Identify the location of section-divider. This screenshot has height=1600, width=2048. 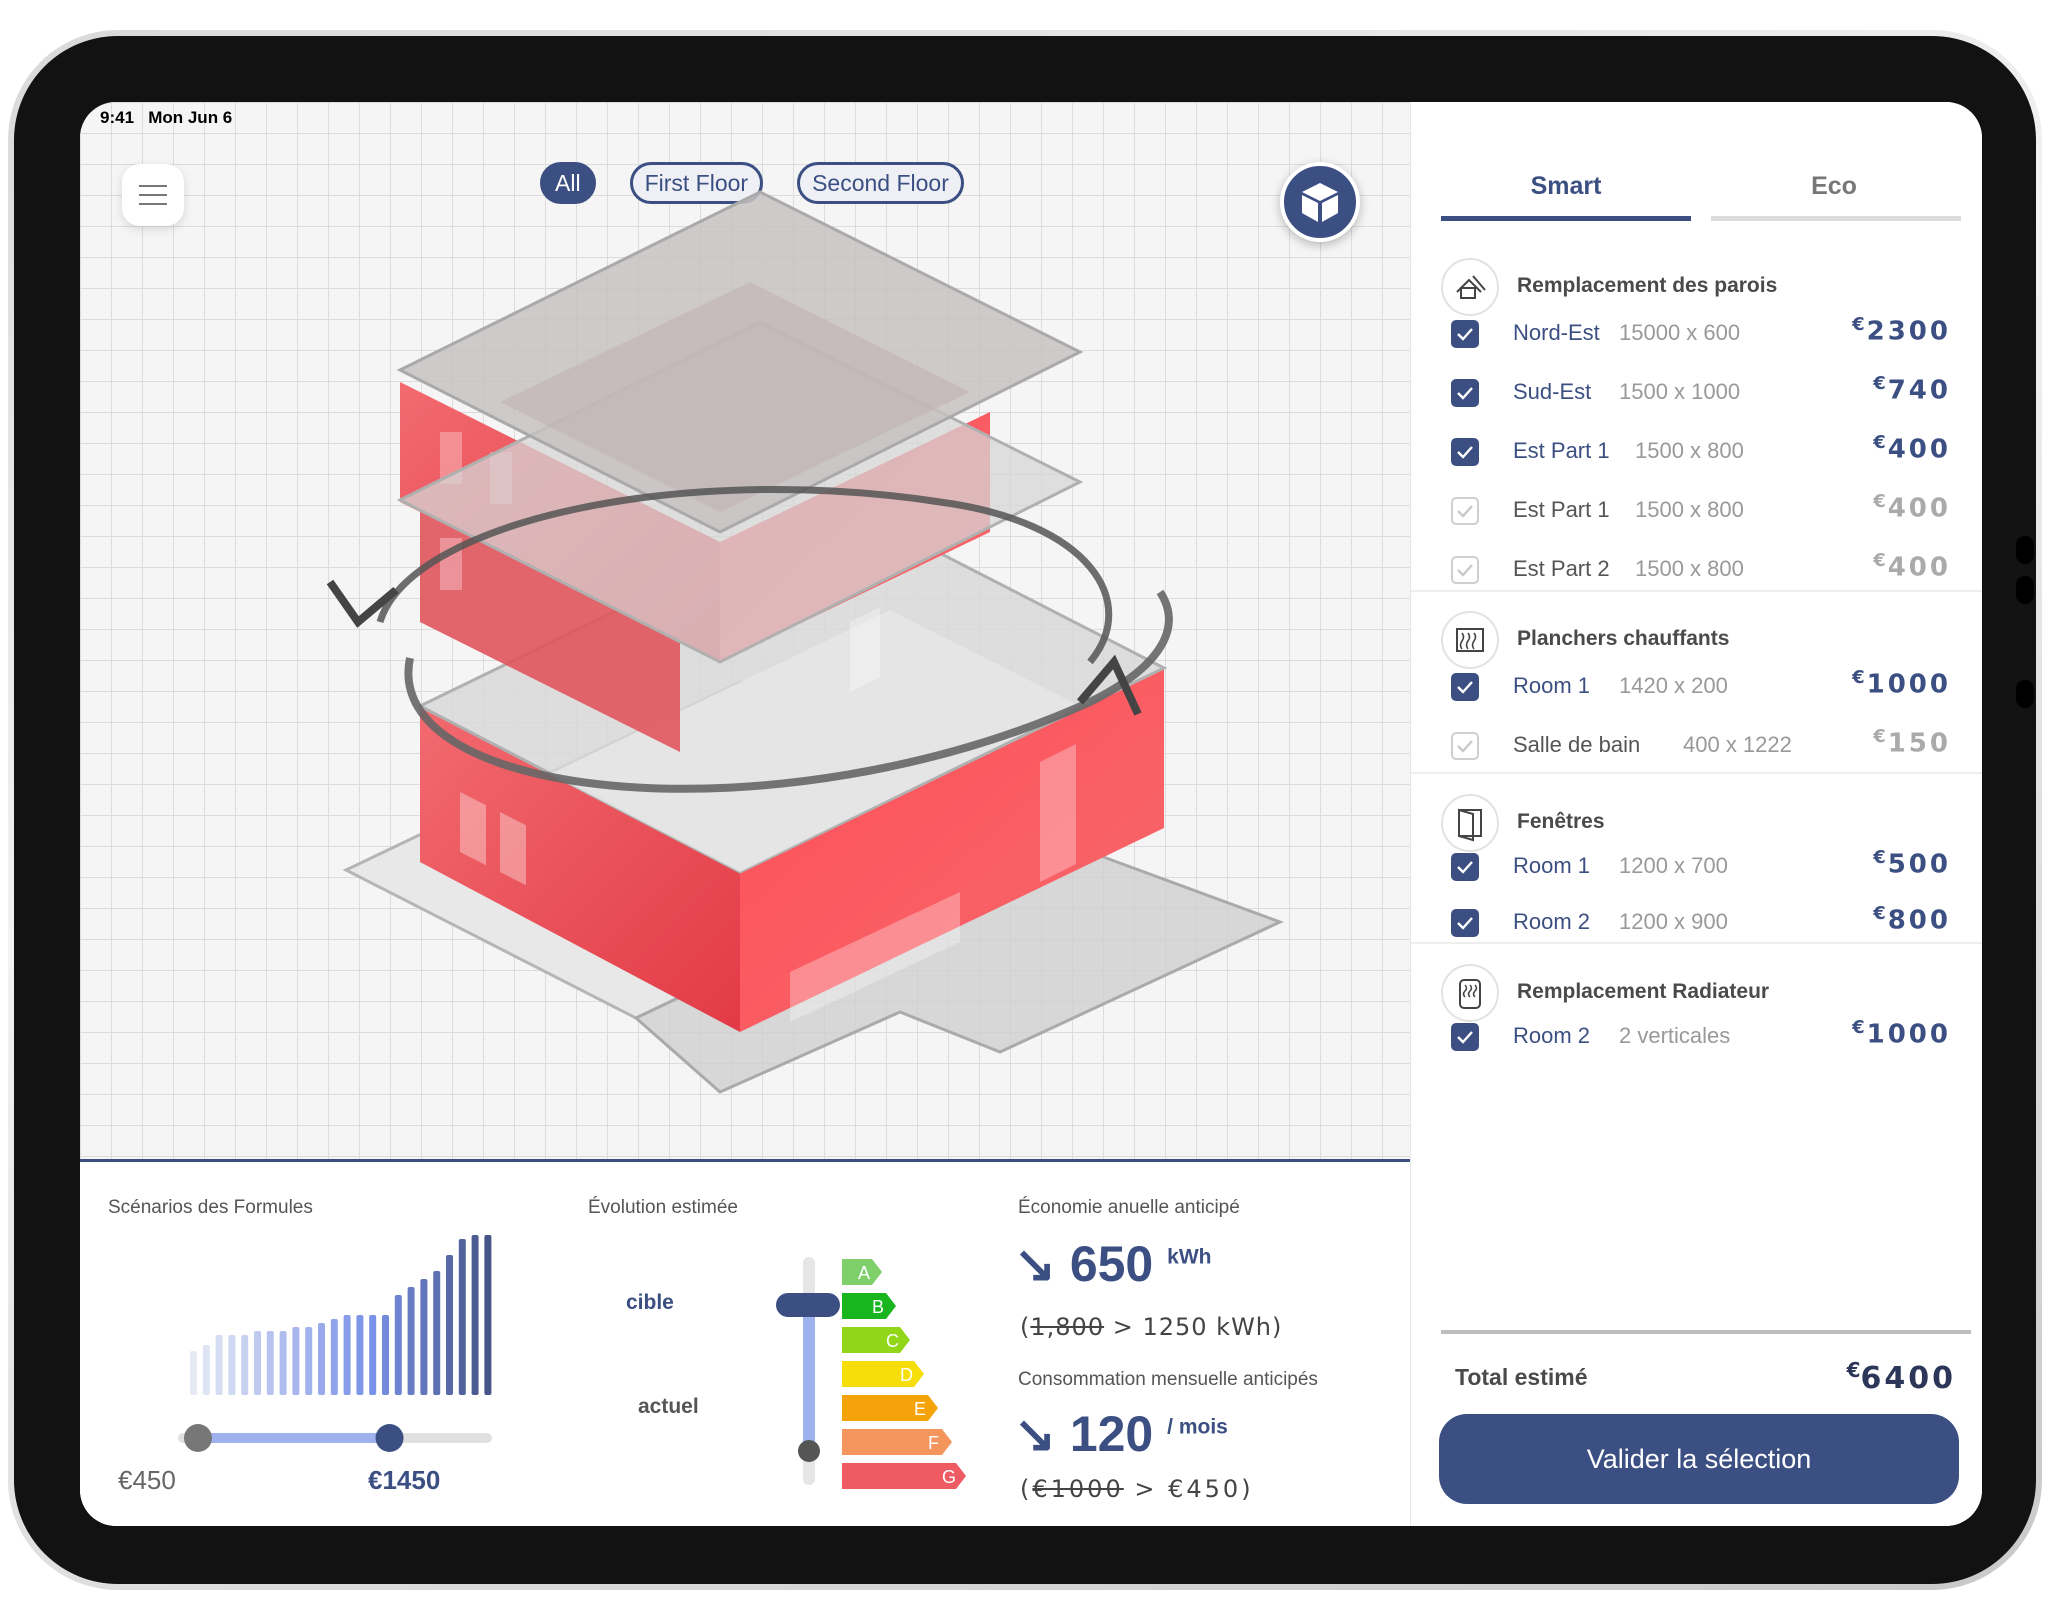
(1696, 943).